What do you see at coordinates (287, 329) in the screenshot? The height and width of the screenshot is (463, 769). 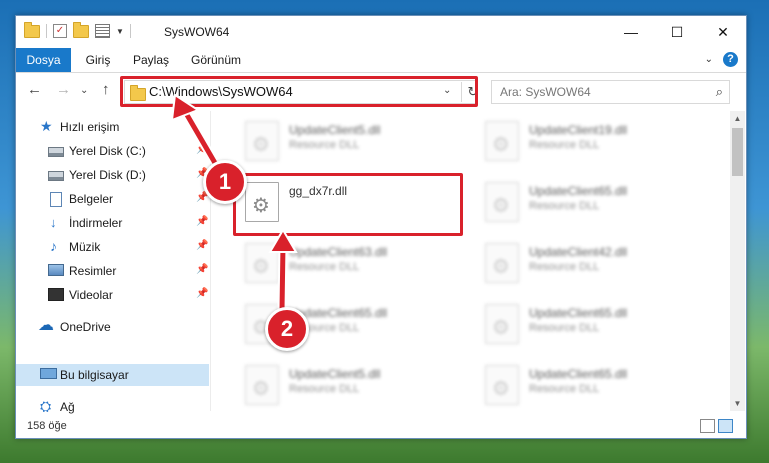 I see `step-2-badge: 2` at bounding box center [287, 329].